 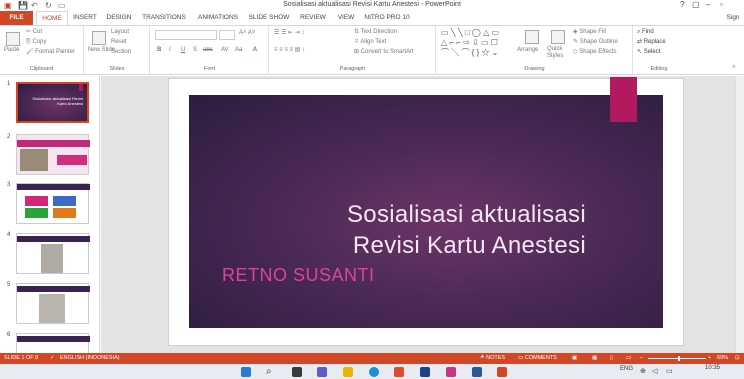 What do you see at coordinates (611, 358) in the screenshot?
I see `reading-view-icon: ▯` at bounding box center [611, 358].